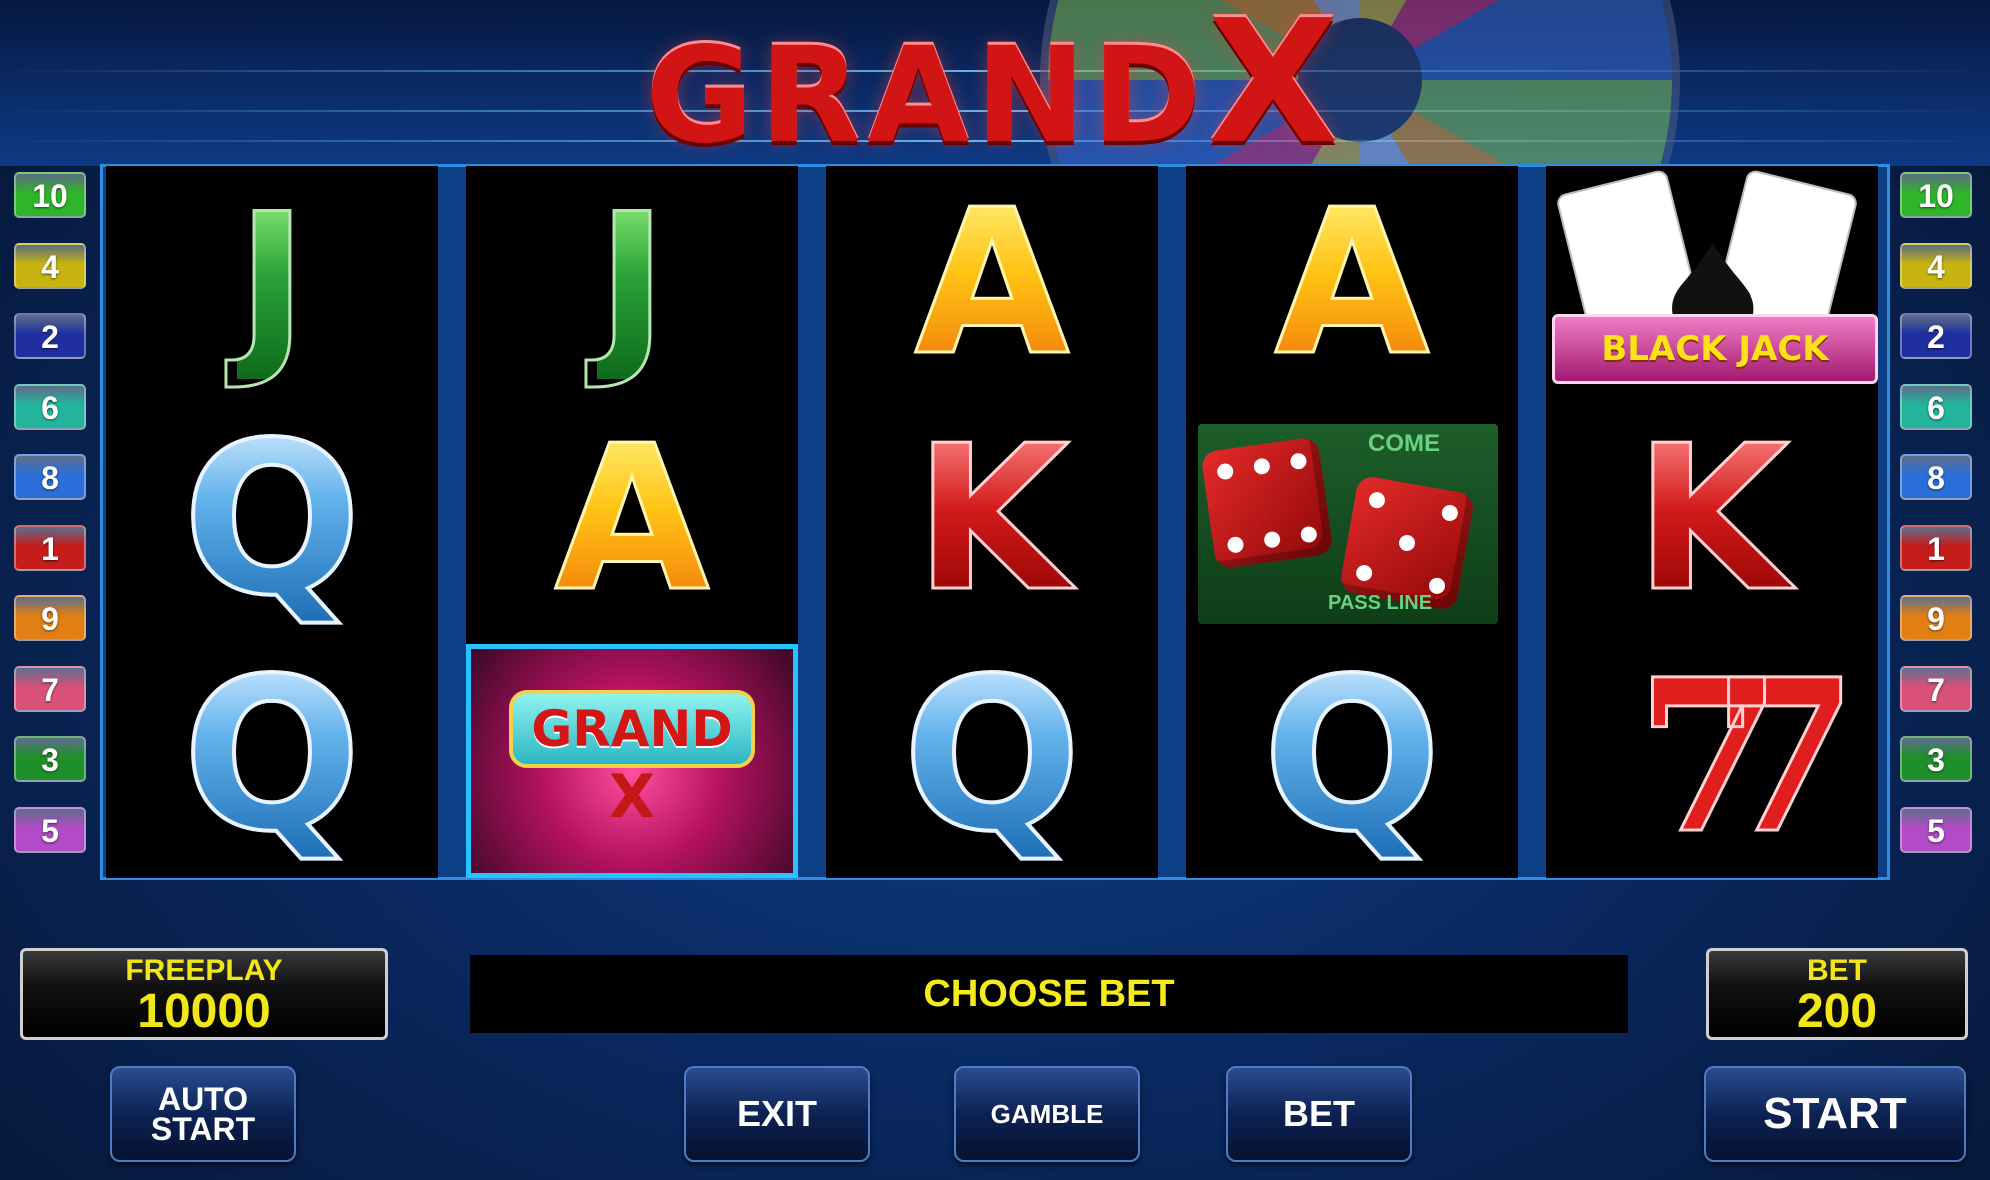 Image resolution: width=1990 pixels, height=1180 pixels. I want to click on payline-badge-left: 2, so click(50, 336).